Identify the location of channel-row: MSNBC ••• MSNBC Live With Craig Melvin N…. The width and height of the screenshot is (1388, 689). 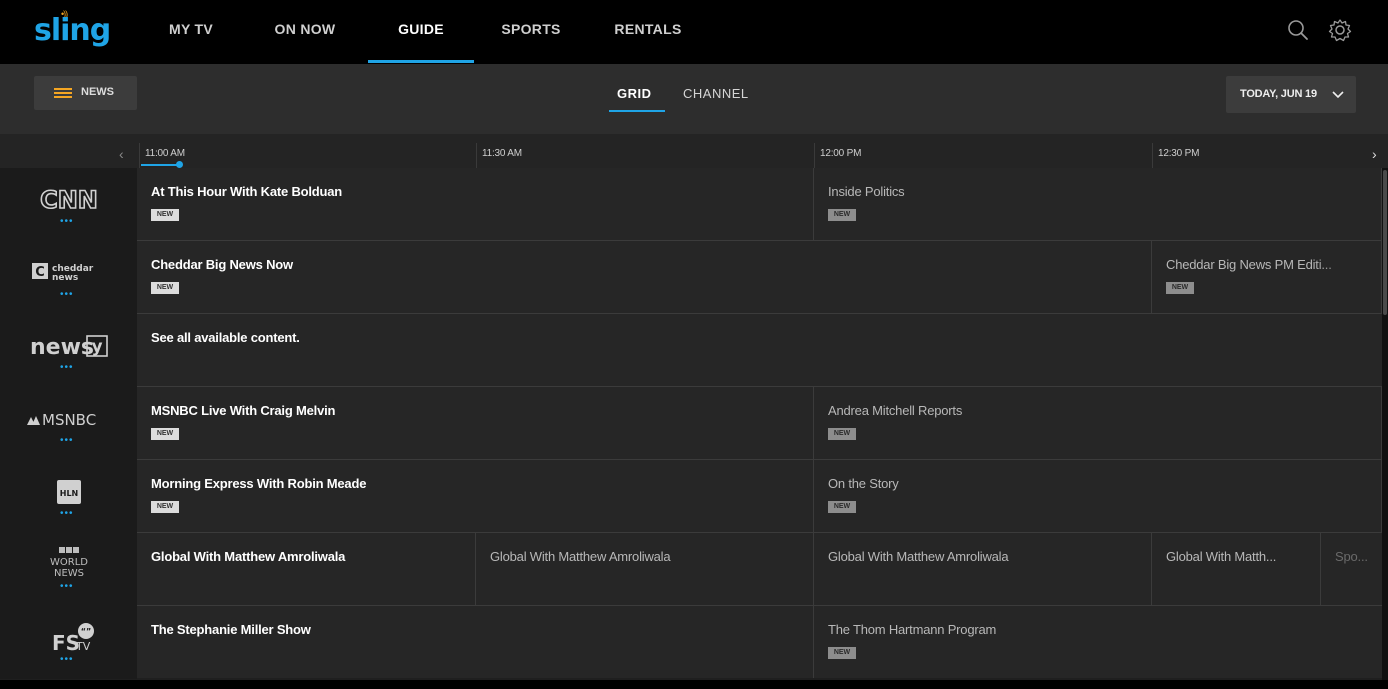
(691, 423).